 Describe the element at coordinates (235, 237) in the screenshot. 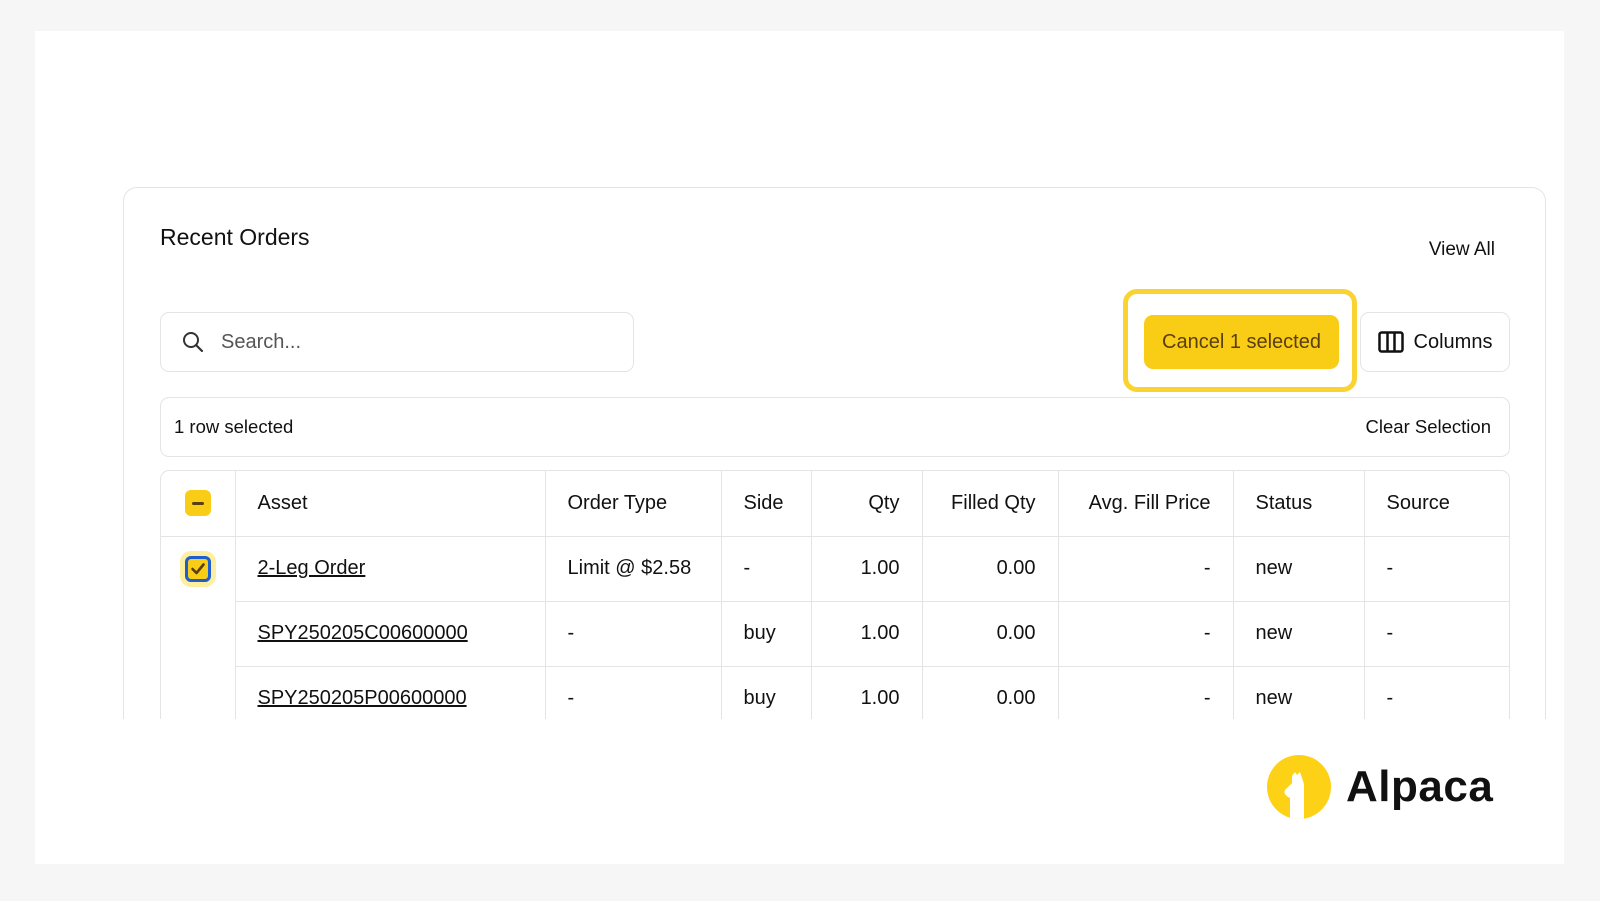

I see `card-title: Recent Orders` at that location.